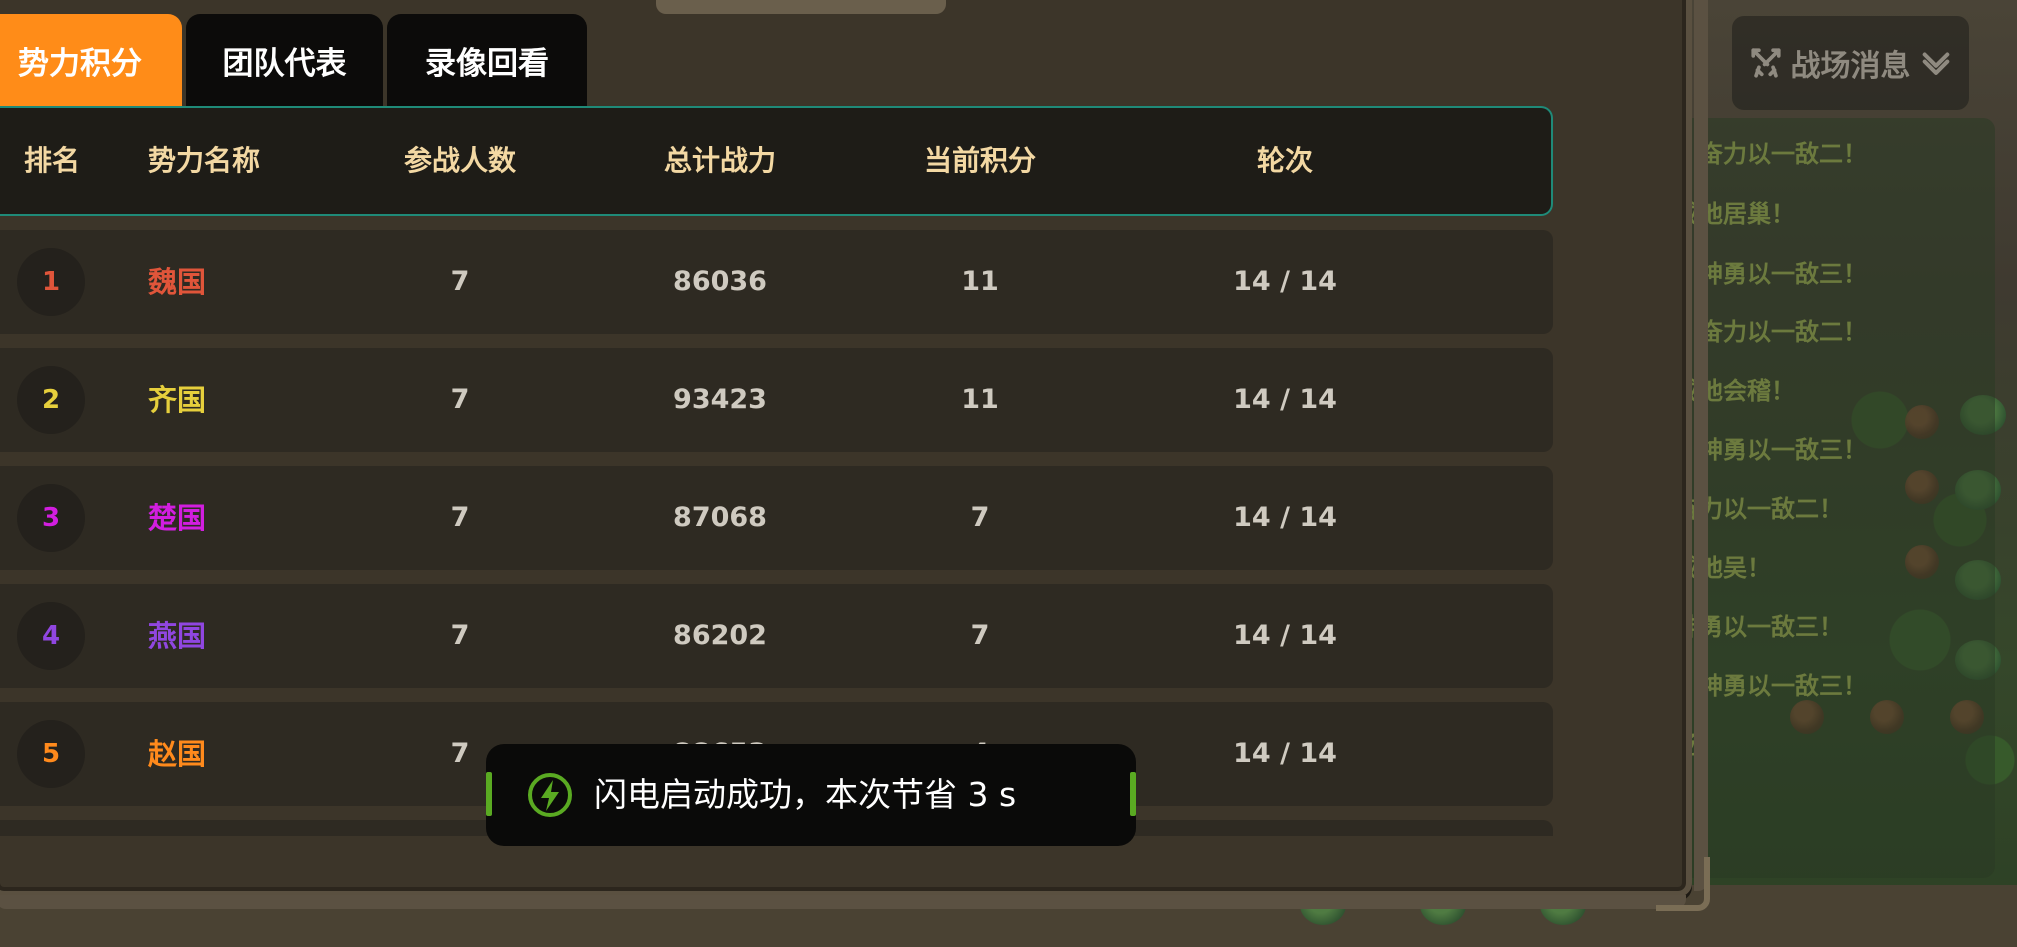  Describe the element at coordinates (177, 282) in the screenshot. I see `faction-name: 魏国` at that location.